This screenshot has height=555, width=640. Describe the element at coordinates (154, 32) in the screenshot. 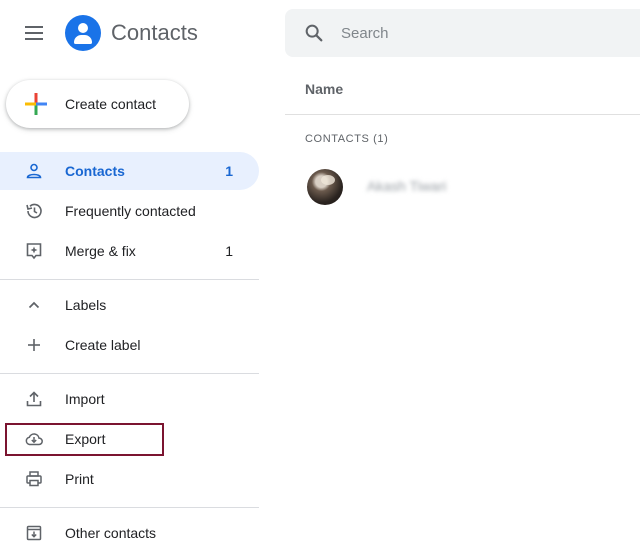

I see `app-title: Contacts` at that location.